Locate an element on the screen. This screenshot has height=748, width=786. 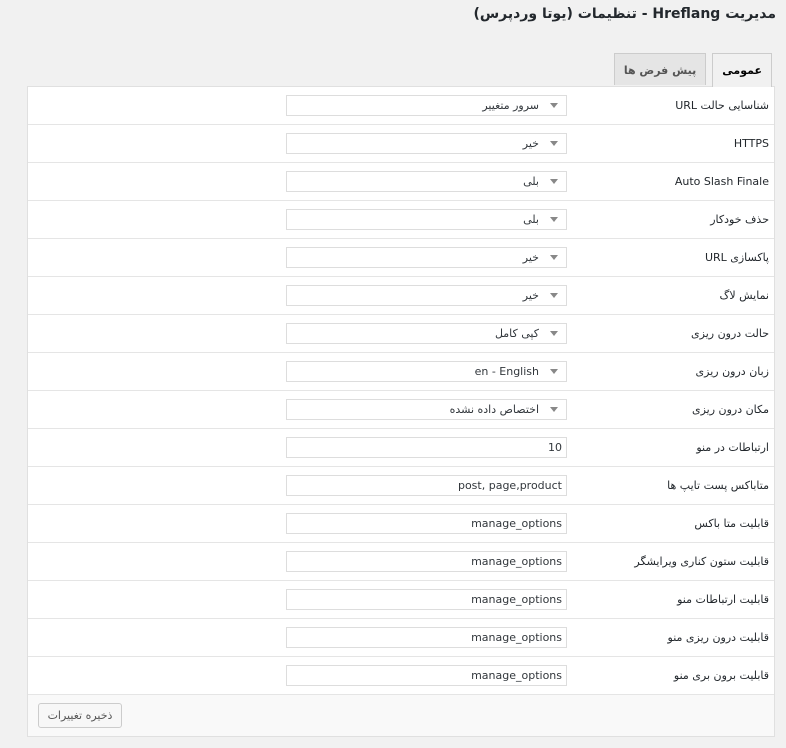
menu-import-capability-input is located at coordinates (426, 637).